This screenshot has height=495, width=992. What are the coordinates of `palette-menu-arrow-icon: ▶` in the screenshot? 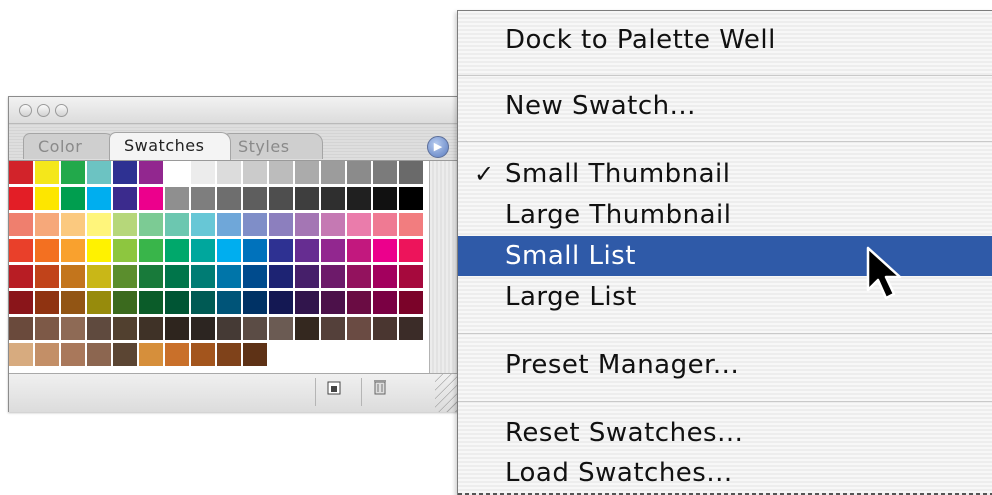 It's located at (438, 147).